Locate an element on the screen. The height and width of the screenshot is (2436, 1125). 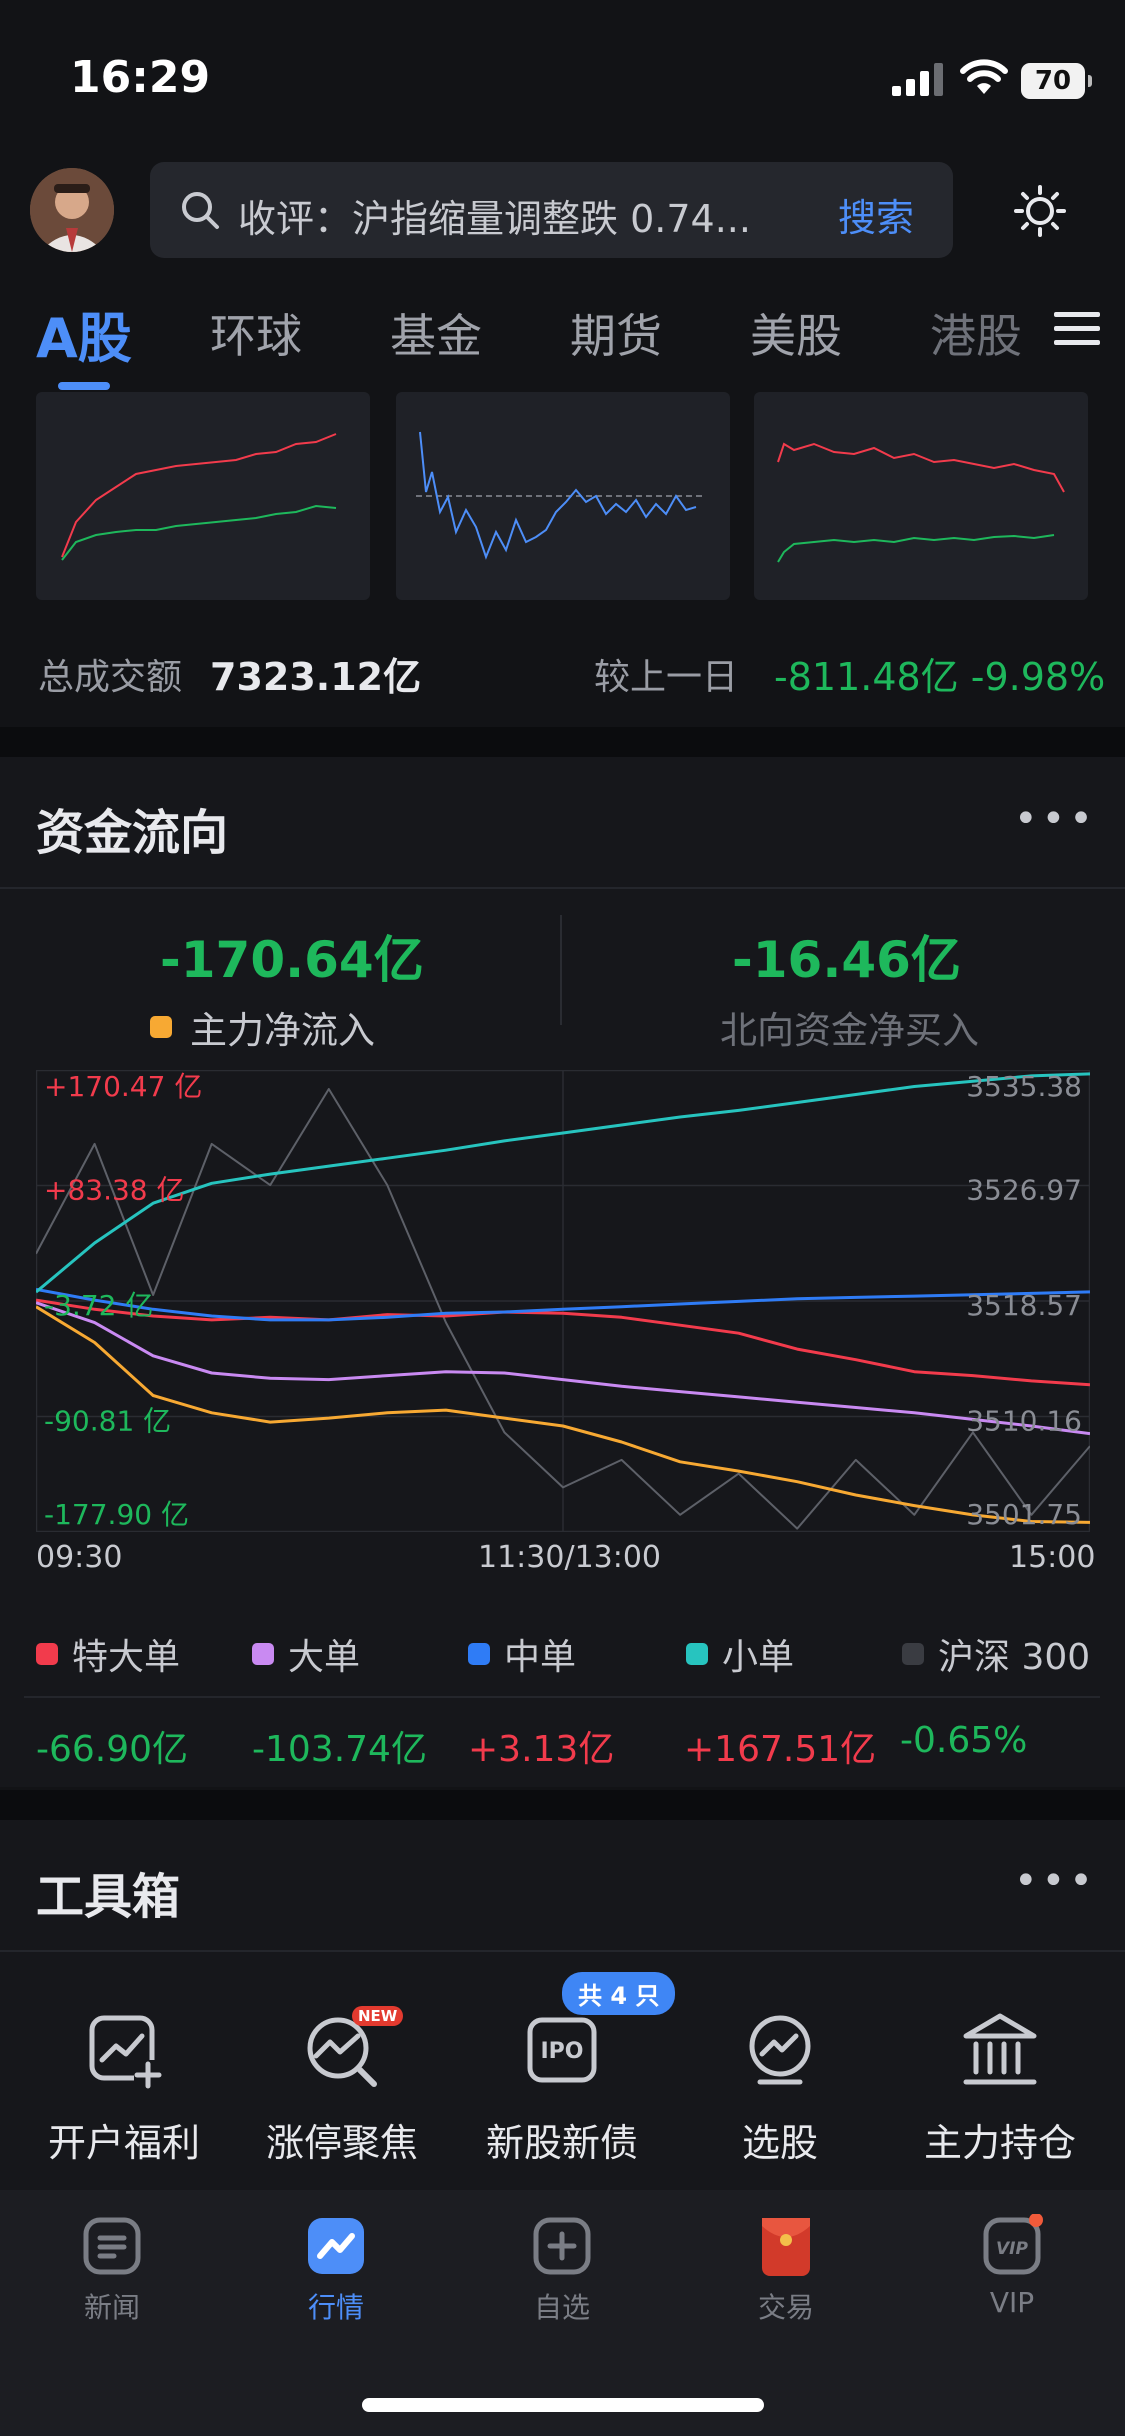
y-left-tick-label: -3.72 亿 is located at coordinates (98, 1305).